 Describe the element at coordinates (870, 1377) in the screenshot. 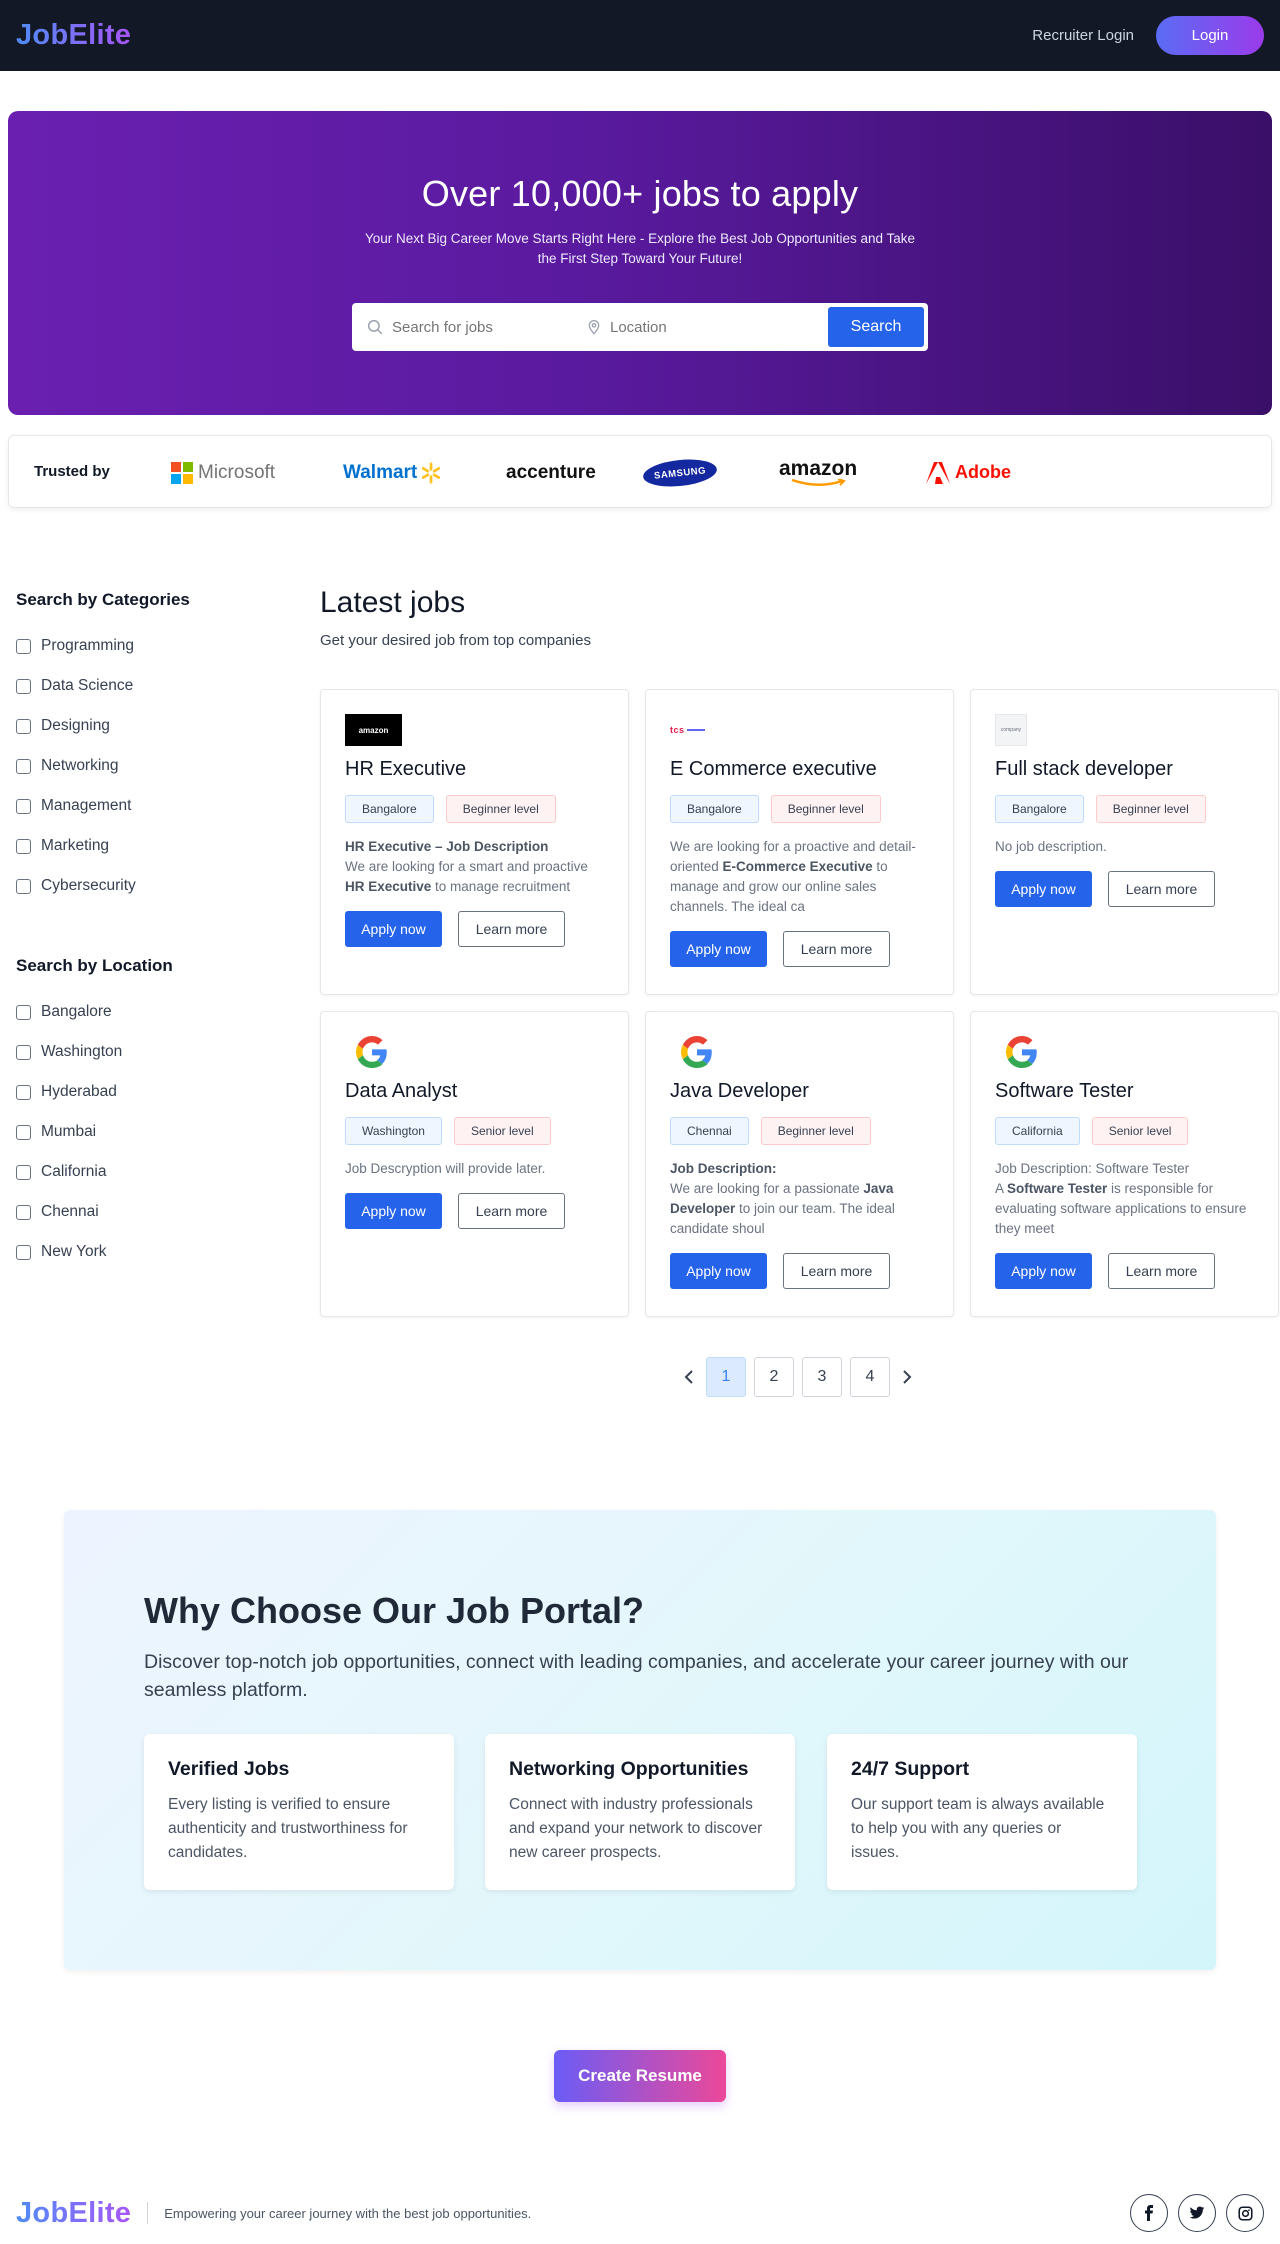

I see `page-button-4: 4` at that location.